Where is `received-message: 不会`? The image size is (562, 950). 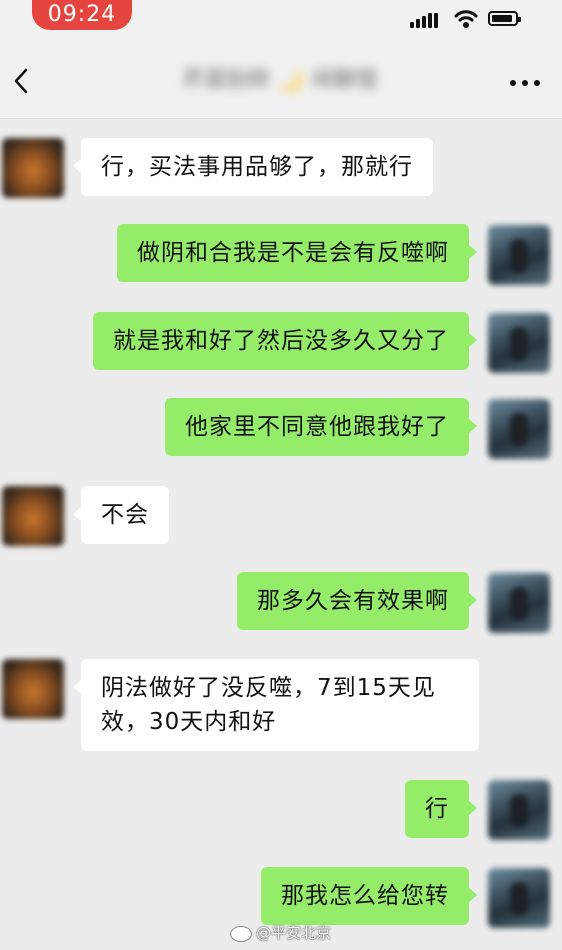 received-message: 不会 is located at coordinates (121, 515).